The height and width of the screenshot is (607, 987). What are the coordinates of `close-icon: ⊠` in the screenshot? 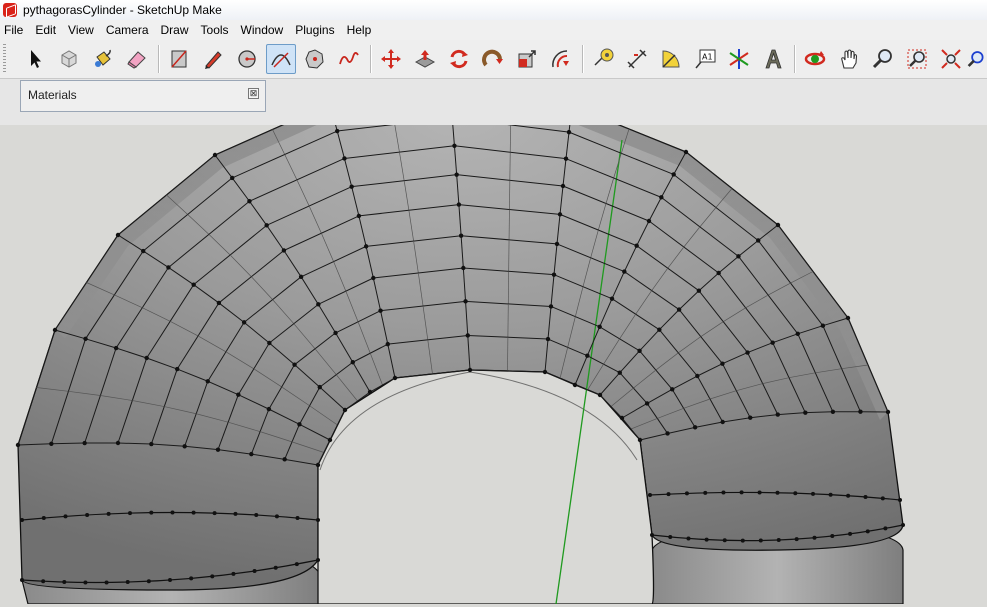 It's located at (253, 93).